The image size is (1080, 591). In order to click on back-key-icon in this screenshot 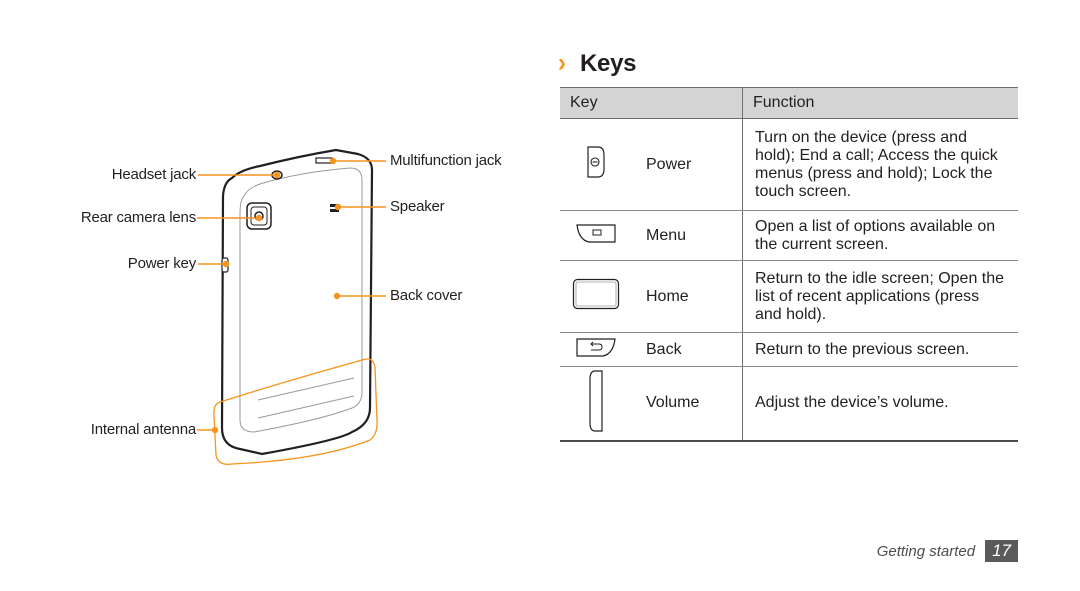, I will do `click(596, 347)`.